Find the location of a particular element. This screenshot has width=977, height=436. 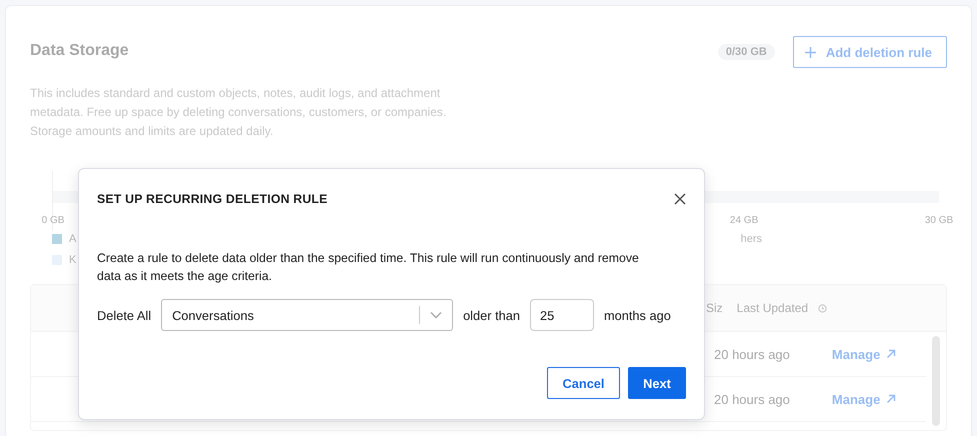

legend-label: hers is located at coordinates (751, 240).